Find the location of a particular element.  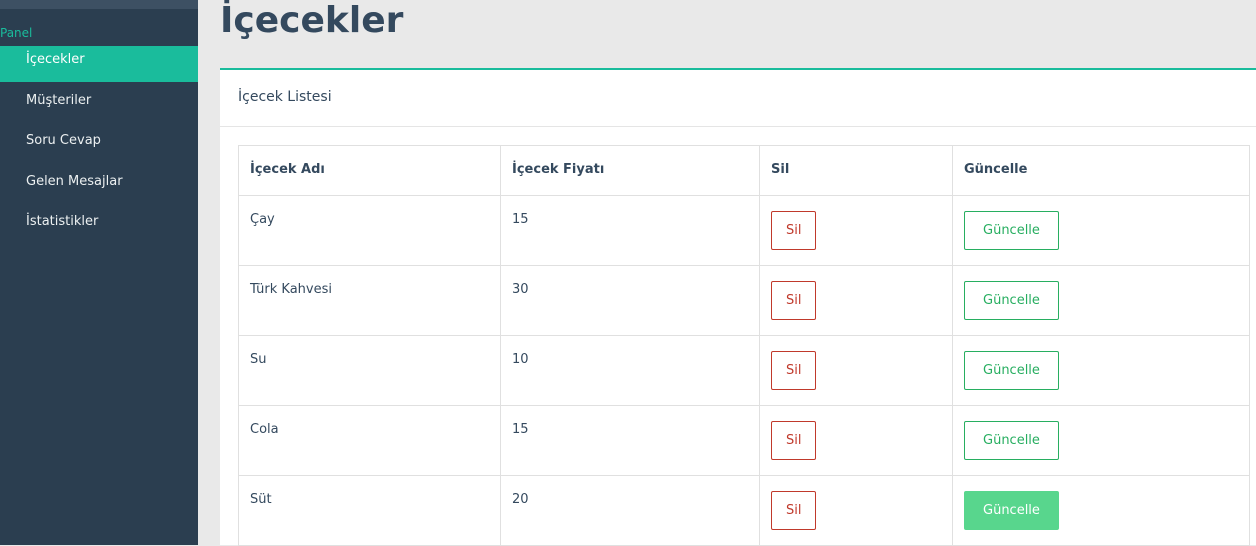

sidebar-section-label: Panel is located at coordinates (16, 33).